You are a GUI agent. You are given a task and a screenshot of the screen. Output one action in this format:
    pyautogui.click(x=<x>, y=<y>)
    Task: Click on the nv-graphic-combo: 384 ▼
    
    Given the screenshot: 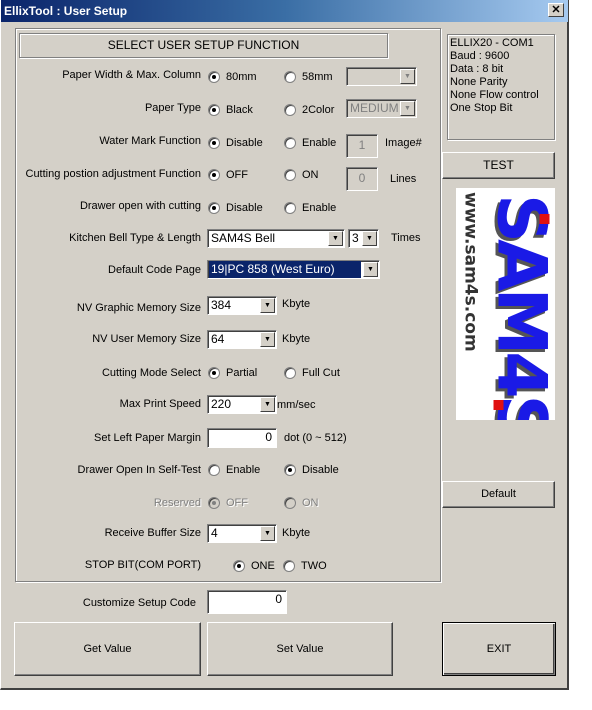 What is the action you would take?
    pyautogui.click(x=242, y=305)
    